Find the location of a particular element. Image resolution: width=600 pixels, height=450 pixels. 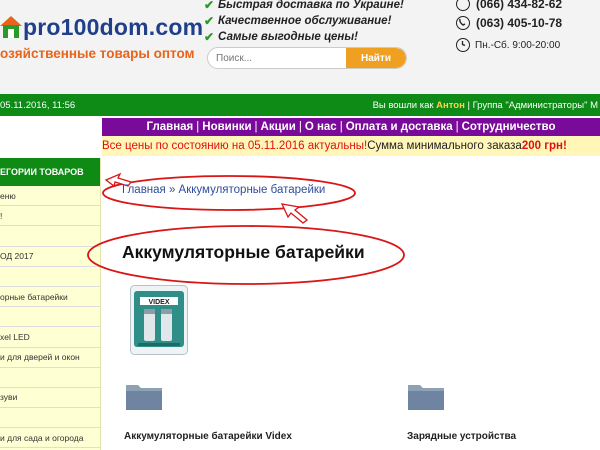

sidebar-title: ЕГОРИИ ТОВАРОВ is located at coordinates (50, 172).